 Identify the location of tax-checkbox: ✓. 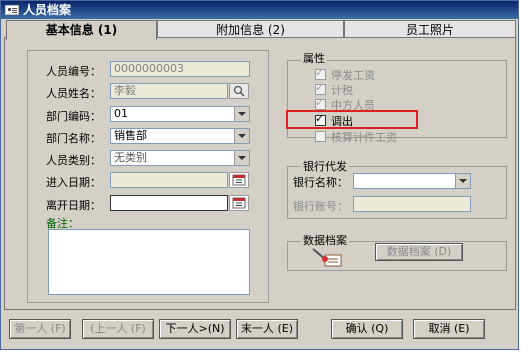
(320, 88).